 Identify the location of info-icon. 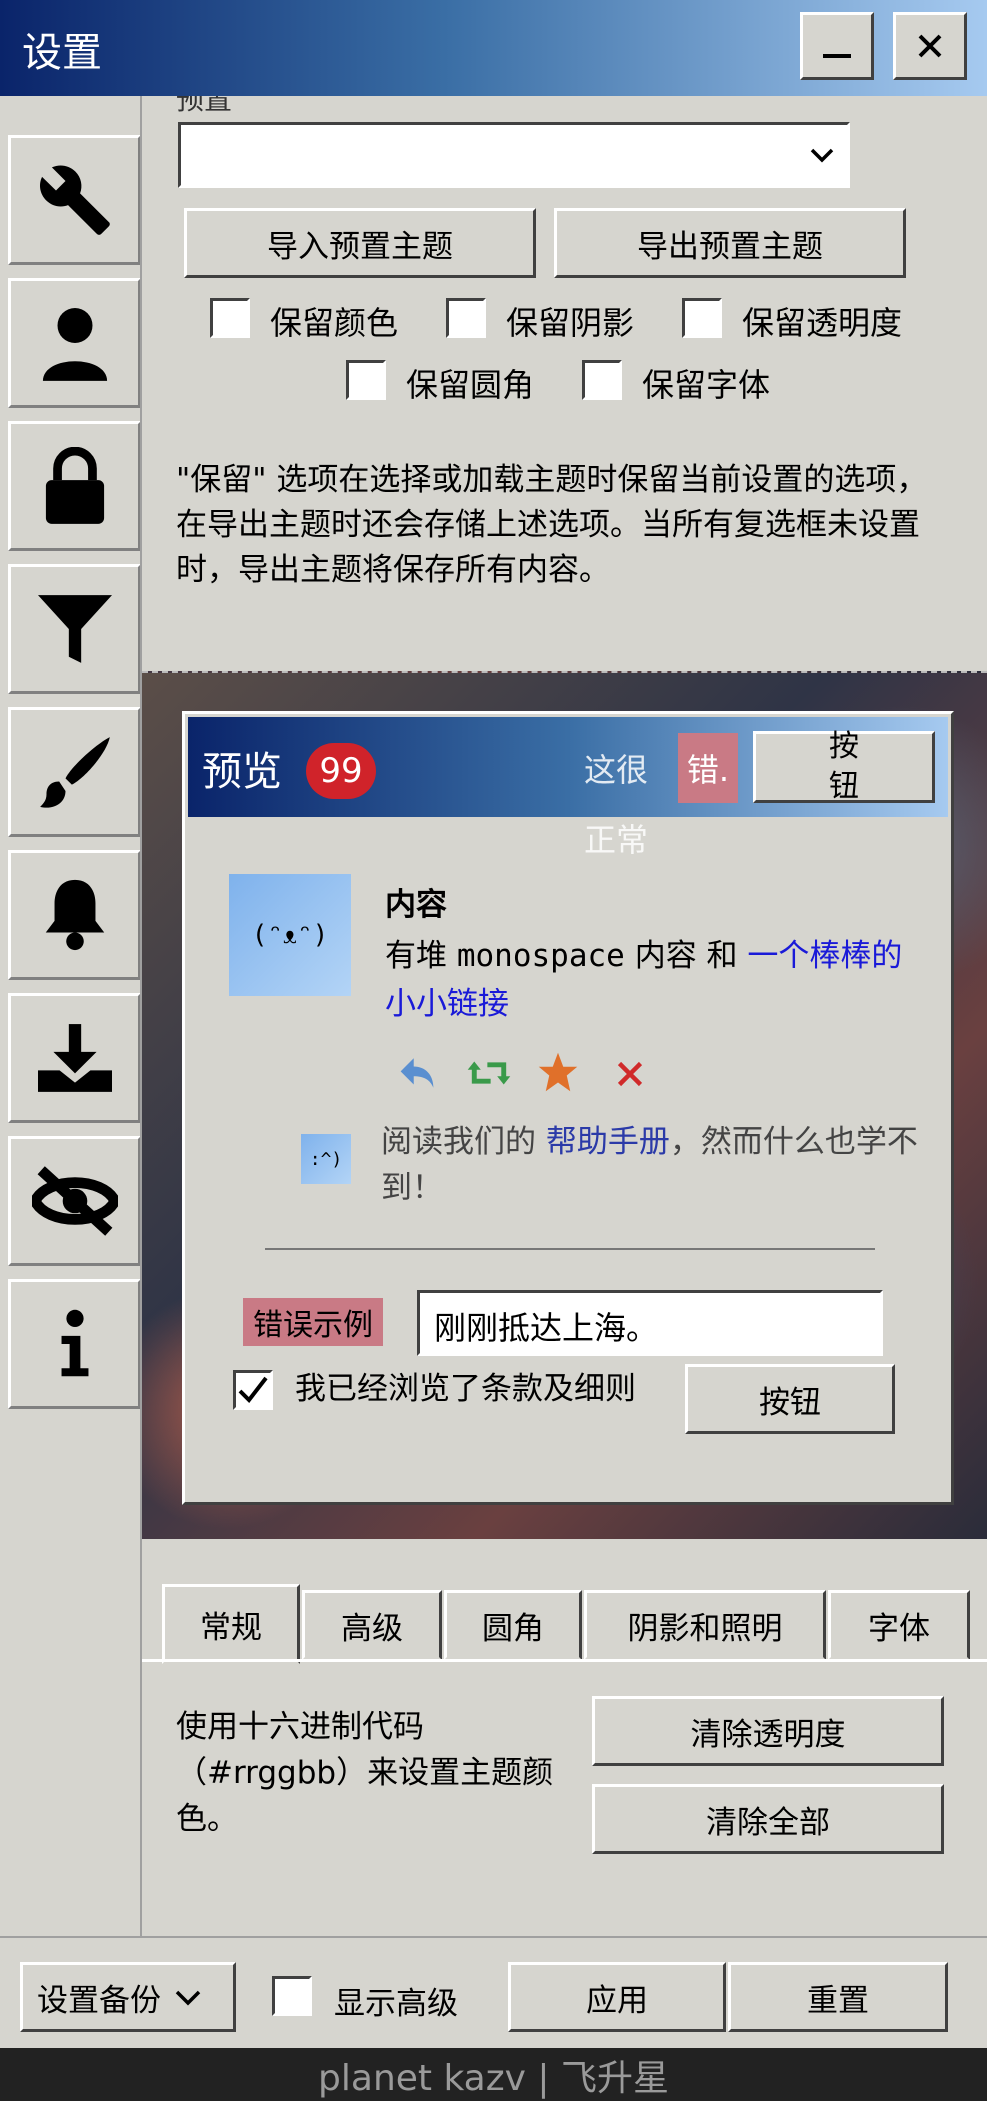
(74, 1343).